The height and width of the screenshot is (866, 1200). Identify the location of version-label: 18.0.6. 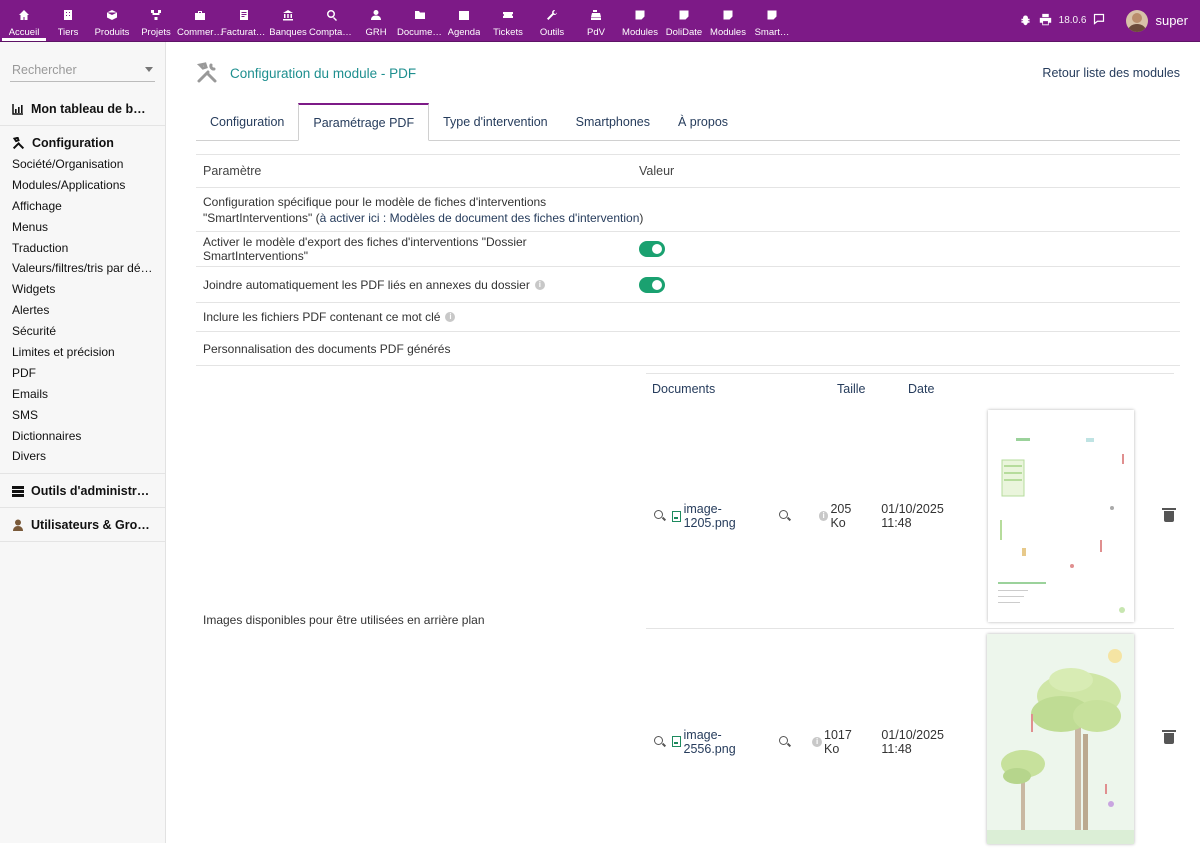
(1072, 20).